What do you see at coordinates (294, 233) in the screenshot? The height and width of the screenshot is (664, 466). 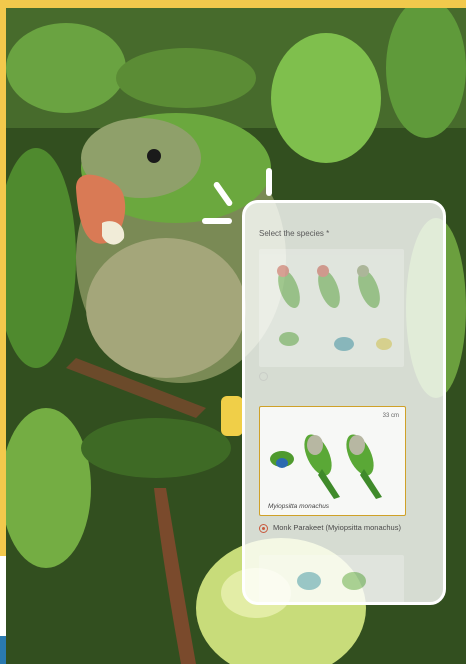 I see `question-label: Select the species *` at bounding box center [294, 233].